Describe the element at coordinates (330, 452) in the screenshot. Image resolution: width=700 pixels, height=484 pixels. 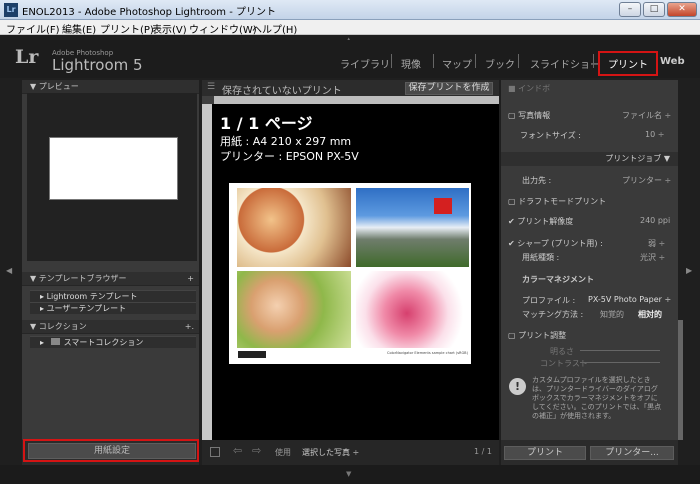
I see `use-select: 選択した写真 ÷` at that location.